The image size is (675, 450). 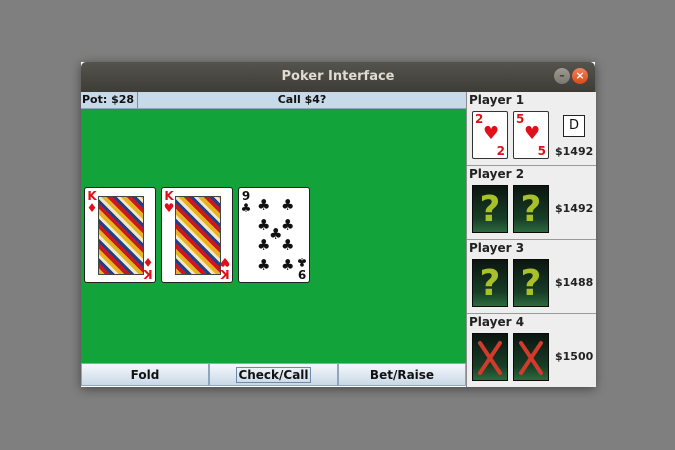 I want to click on player-panel-4: Player 4 $1500, so click(x=531, y=350).